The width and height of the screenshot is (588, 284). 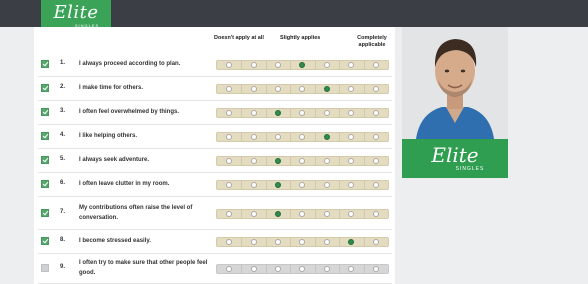 I want to click on question-number: 8., so click(x=63, y=240).